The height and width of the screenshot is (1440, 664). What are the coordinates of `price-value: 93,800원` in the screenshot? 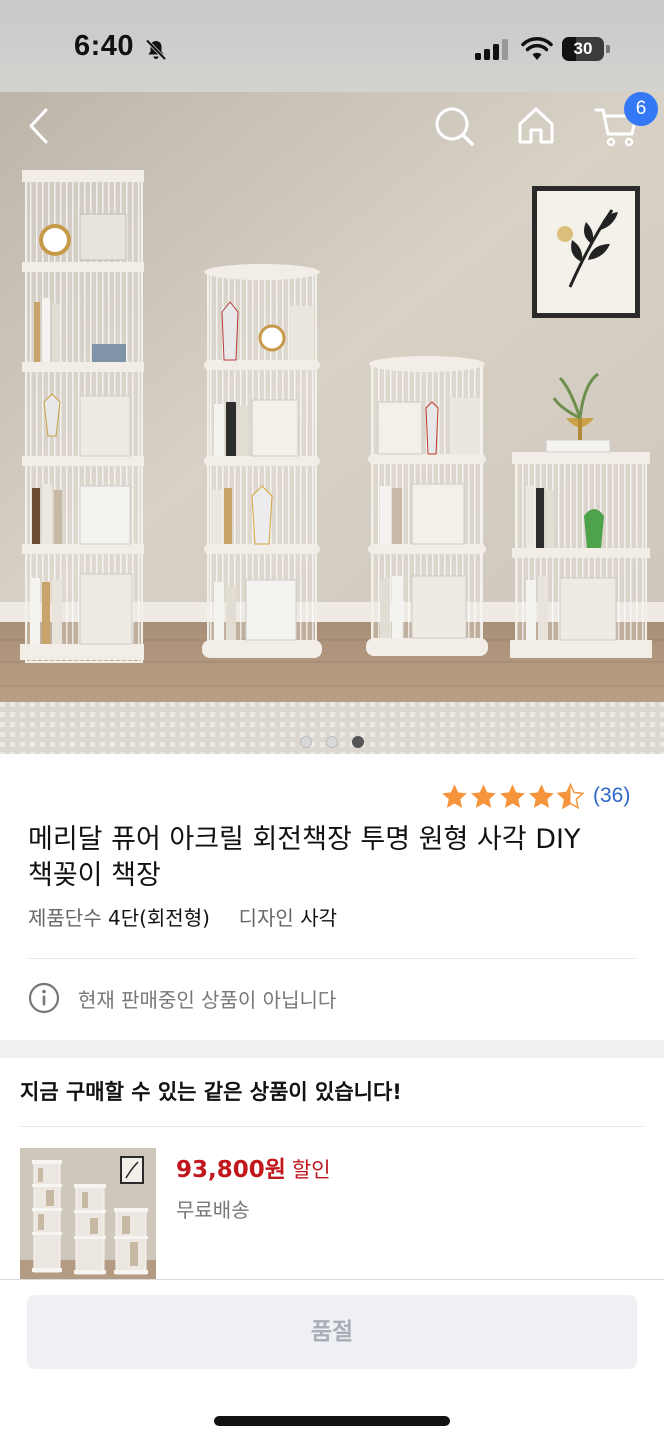 It's located at (231, 1170).